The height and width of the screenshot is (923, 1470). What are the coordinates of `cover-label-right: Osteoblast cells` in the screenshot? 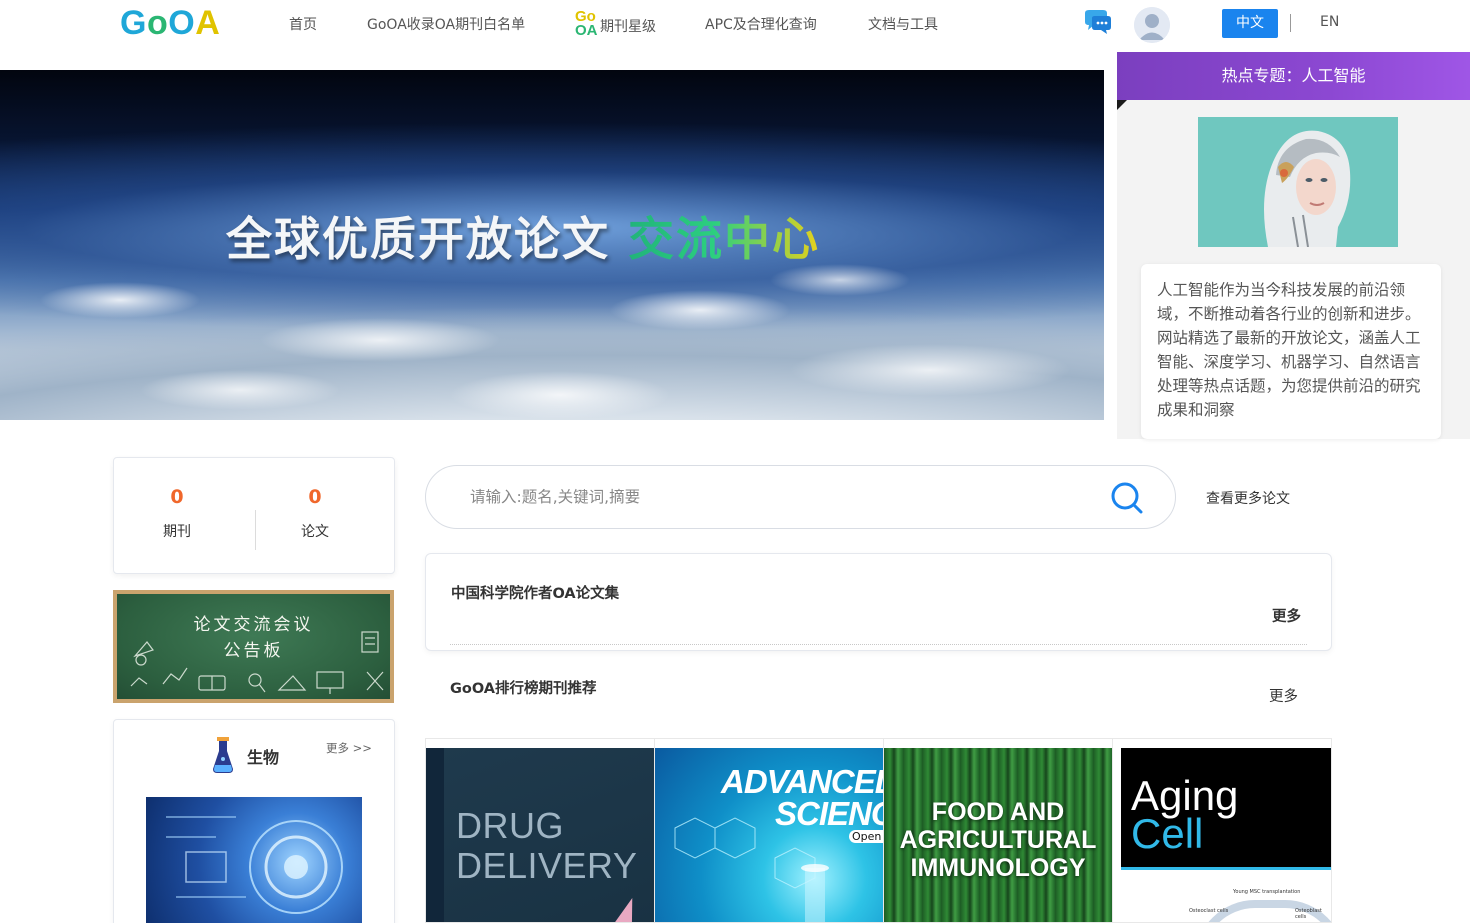 It's located at (1308, 914).